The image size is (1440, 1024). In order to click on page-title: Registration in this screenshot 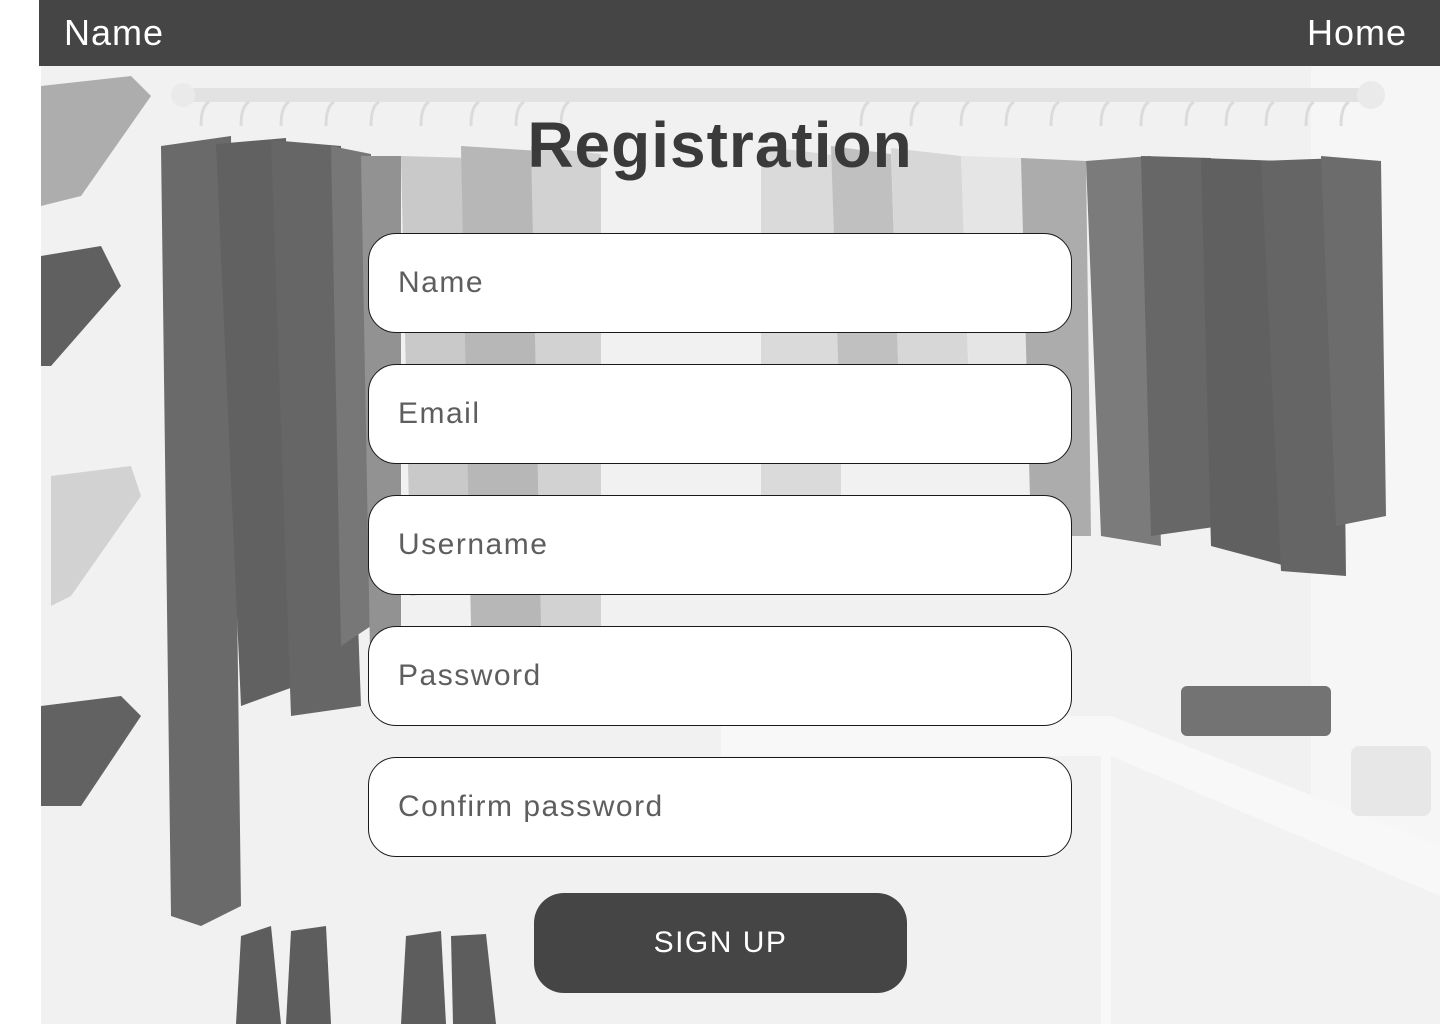, I will do `click(720, 145)`.